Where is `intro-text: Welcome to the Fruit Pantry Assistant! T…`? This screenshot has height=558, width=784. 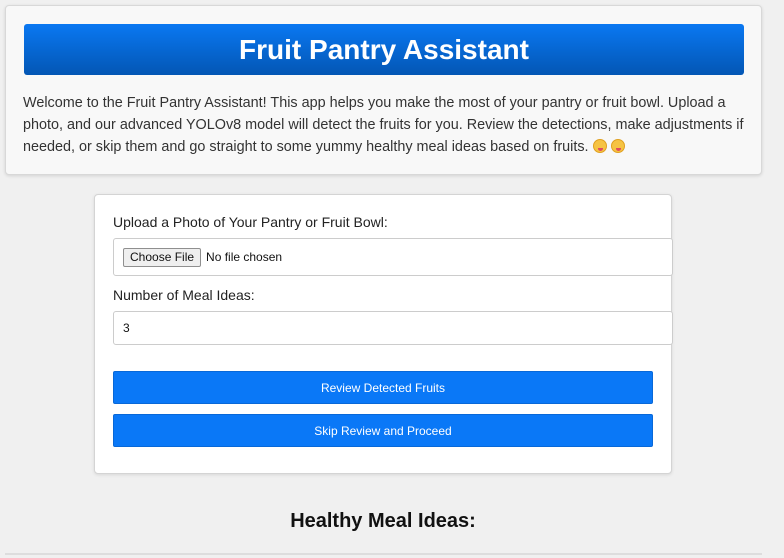 intro-text: Welcome to the Fruit Pantry Assistant! T… is located at coordinates (384, 125).